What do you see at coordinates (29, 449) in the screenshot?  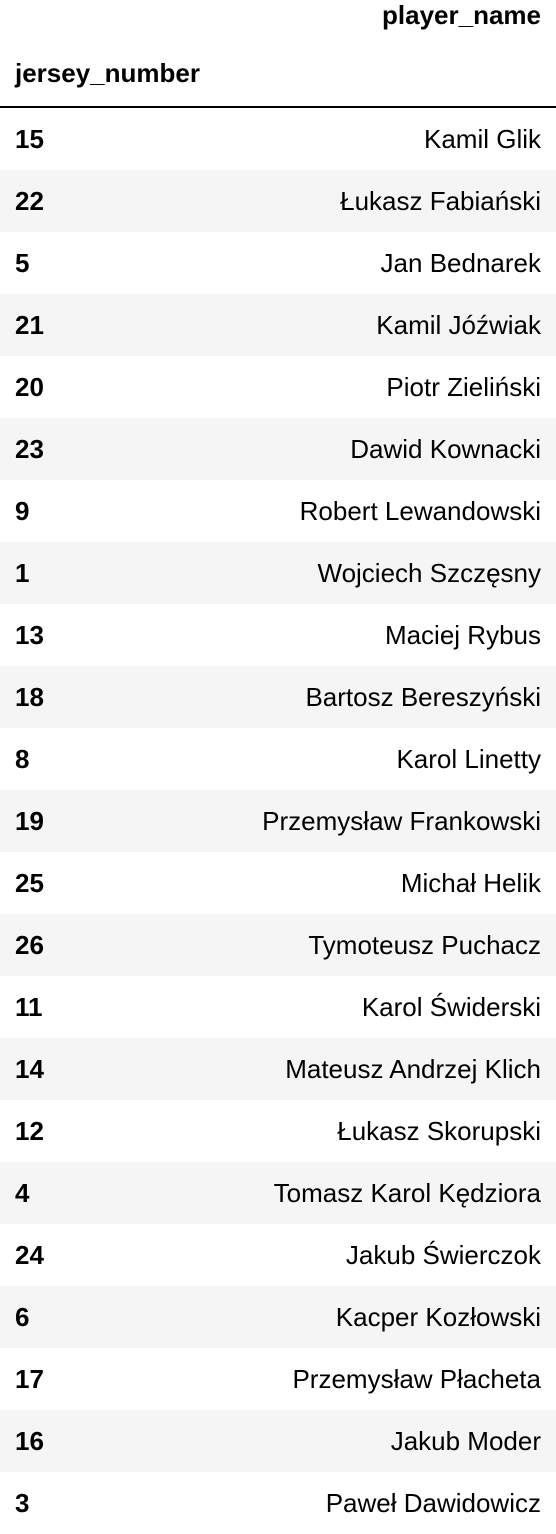 I see `jersey-number-cell: 23` at bounding box center [29, 449].